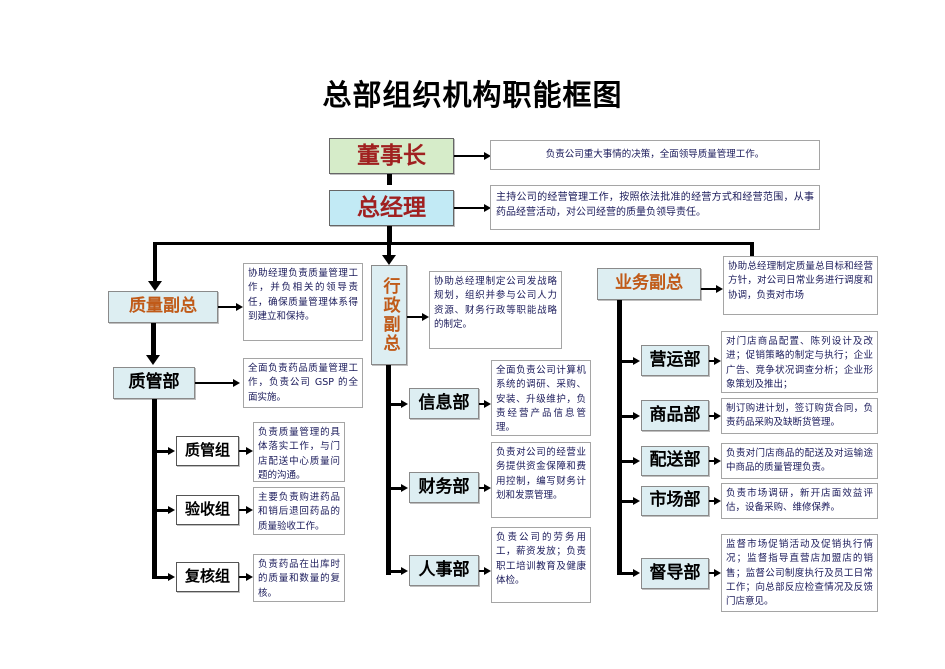  What do you see at coordinates (636, 573) in the screenshot?
I see `arrow-business-dept-4-icon` at bounding box center [636, 573].